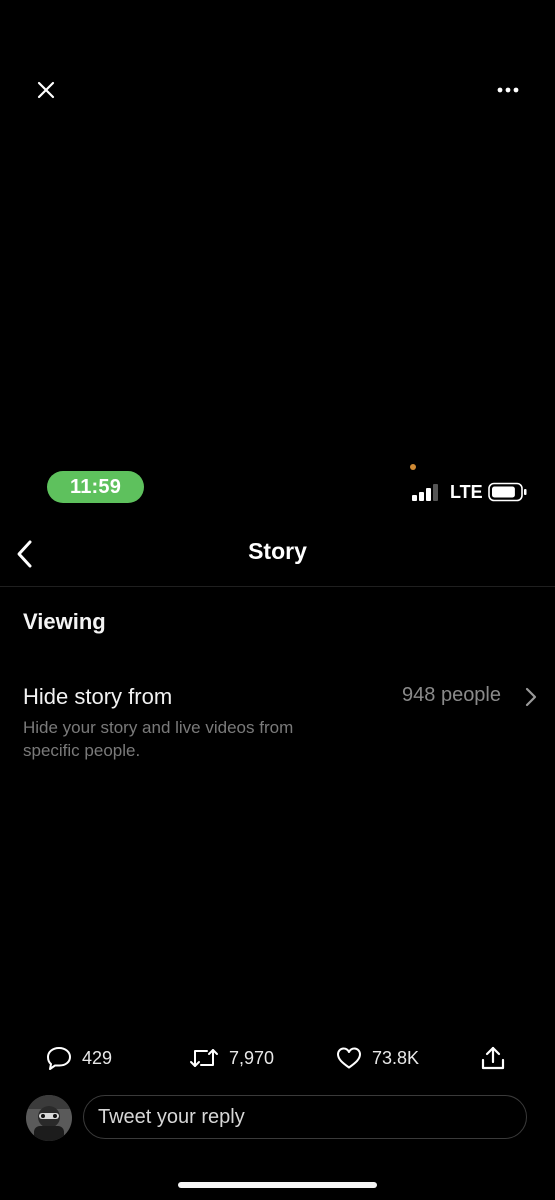 This screenshot has width=555, height=1200. I want to click on mic-indicator-dot, so click(413, 467).